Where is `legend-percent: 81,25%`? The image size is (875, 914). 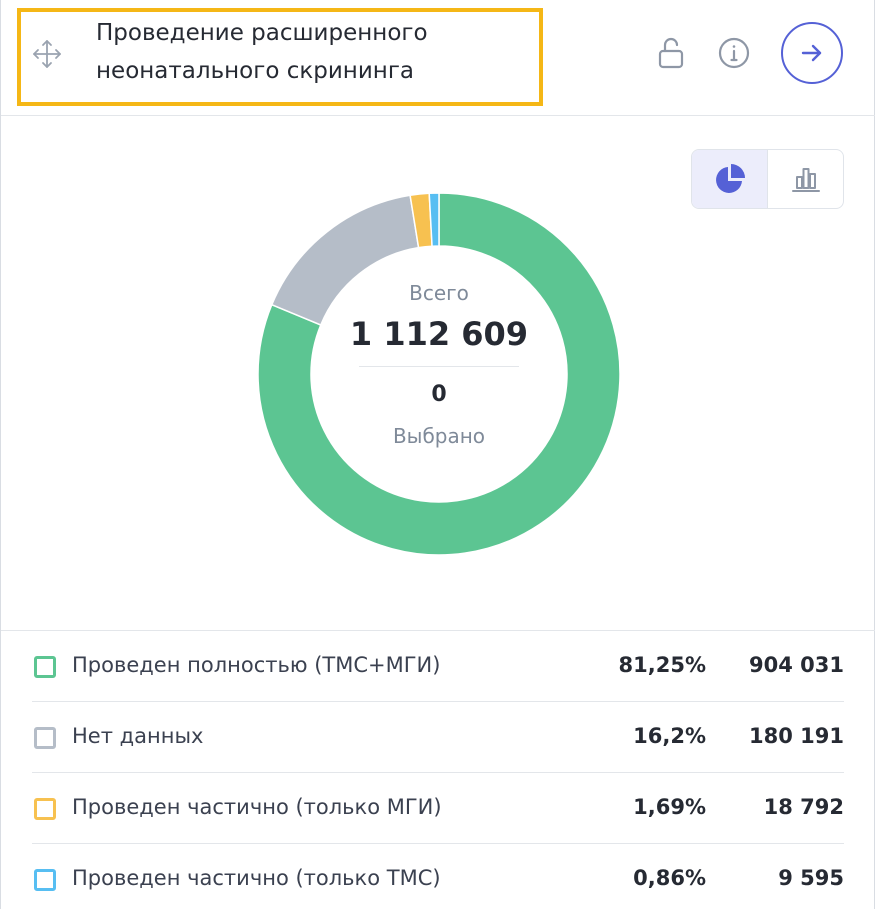 legend-percent: 81,25% is located at coordinates (662, 665).